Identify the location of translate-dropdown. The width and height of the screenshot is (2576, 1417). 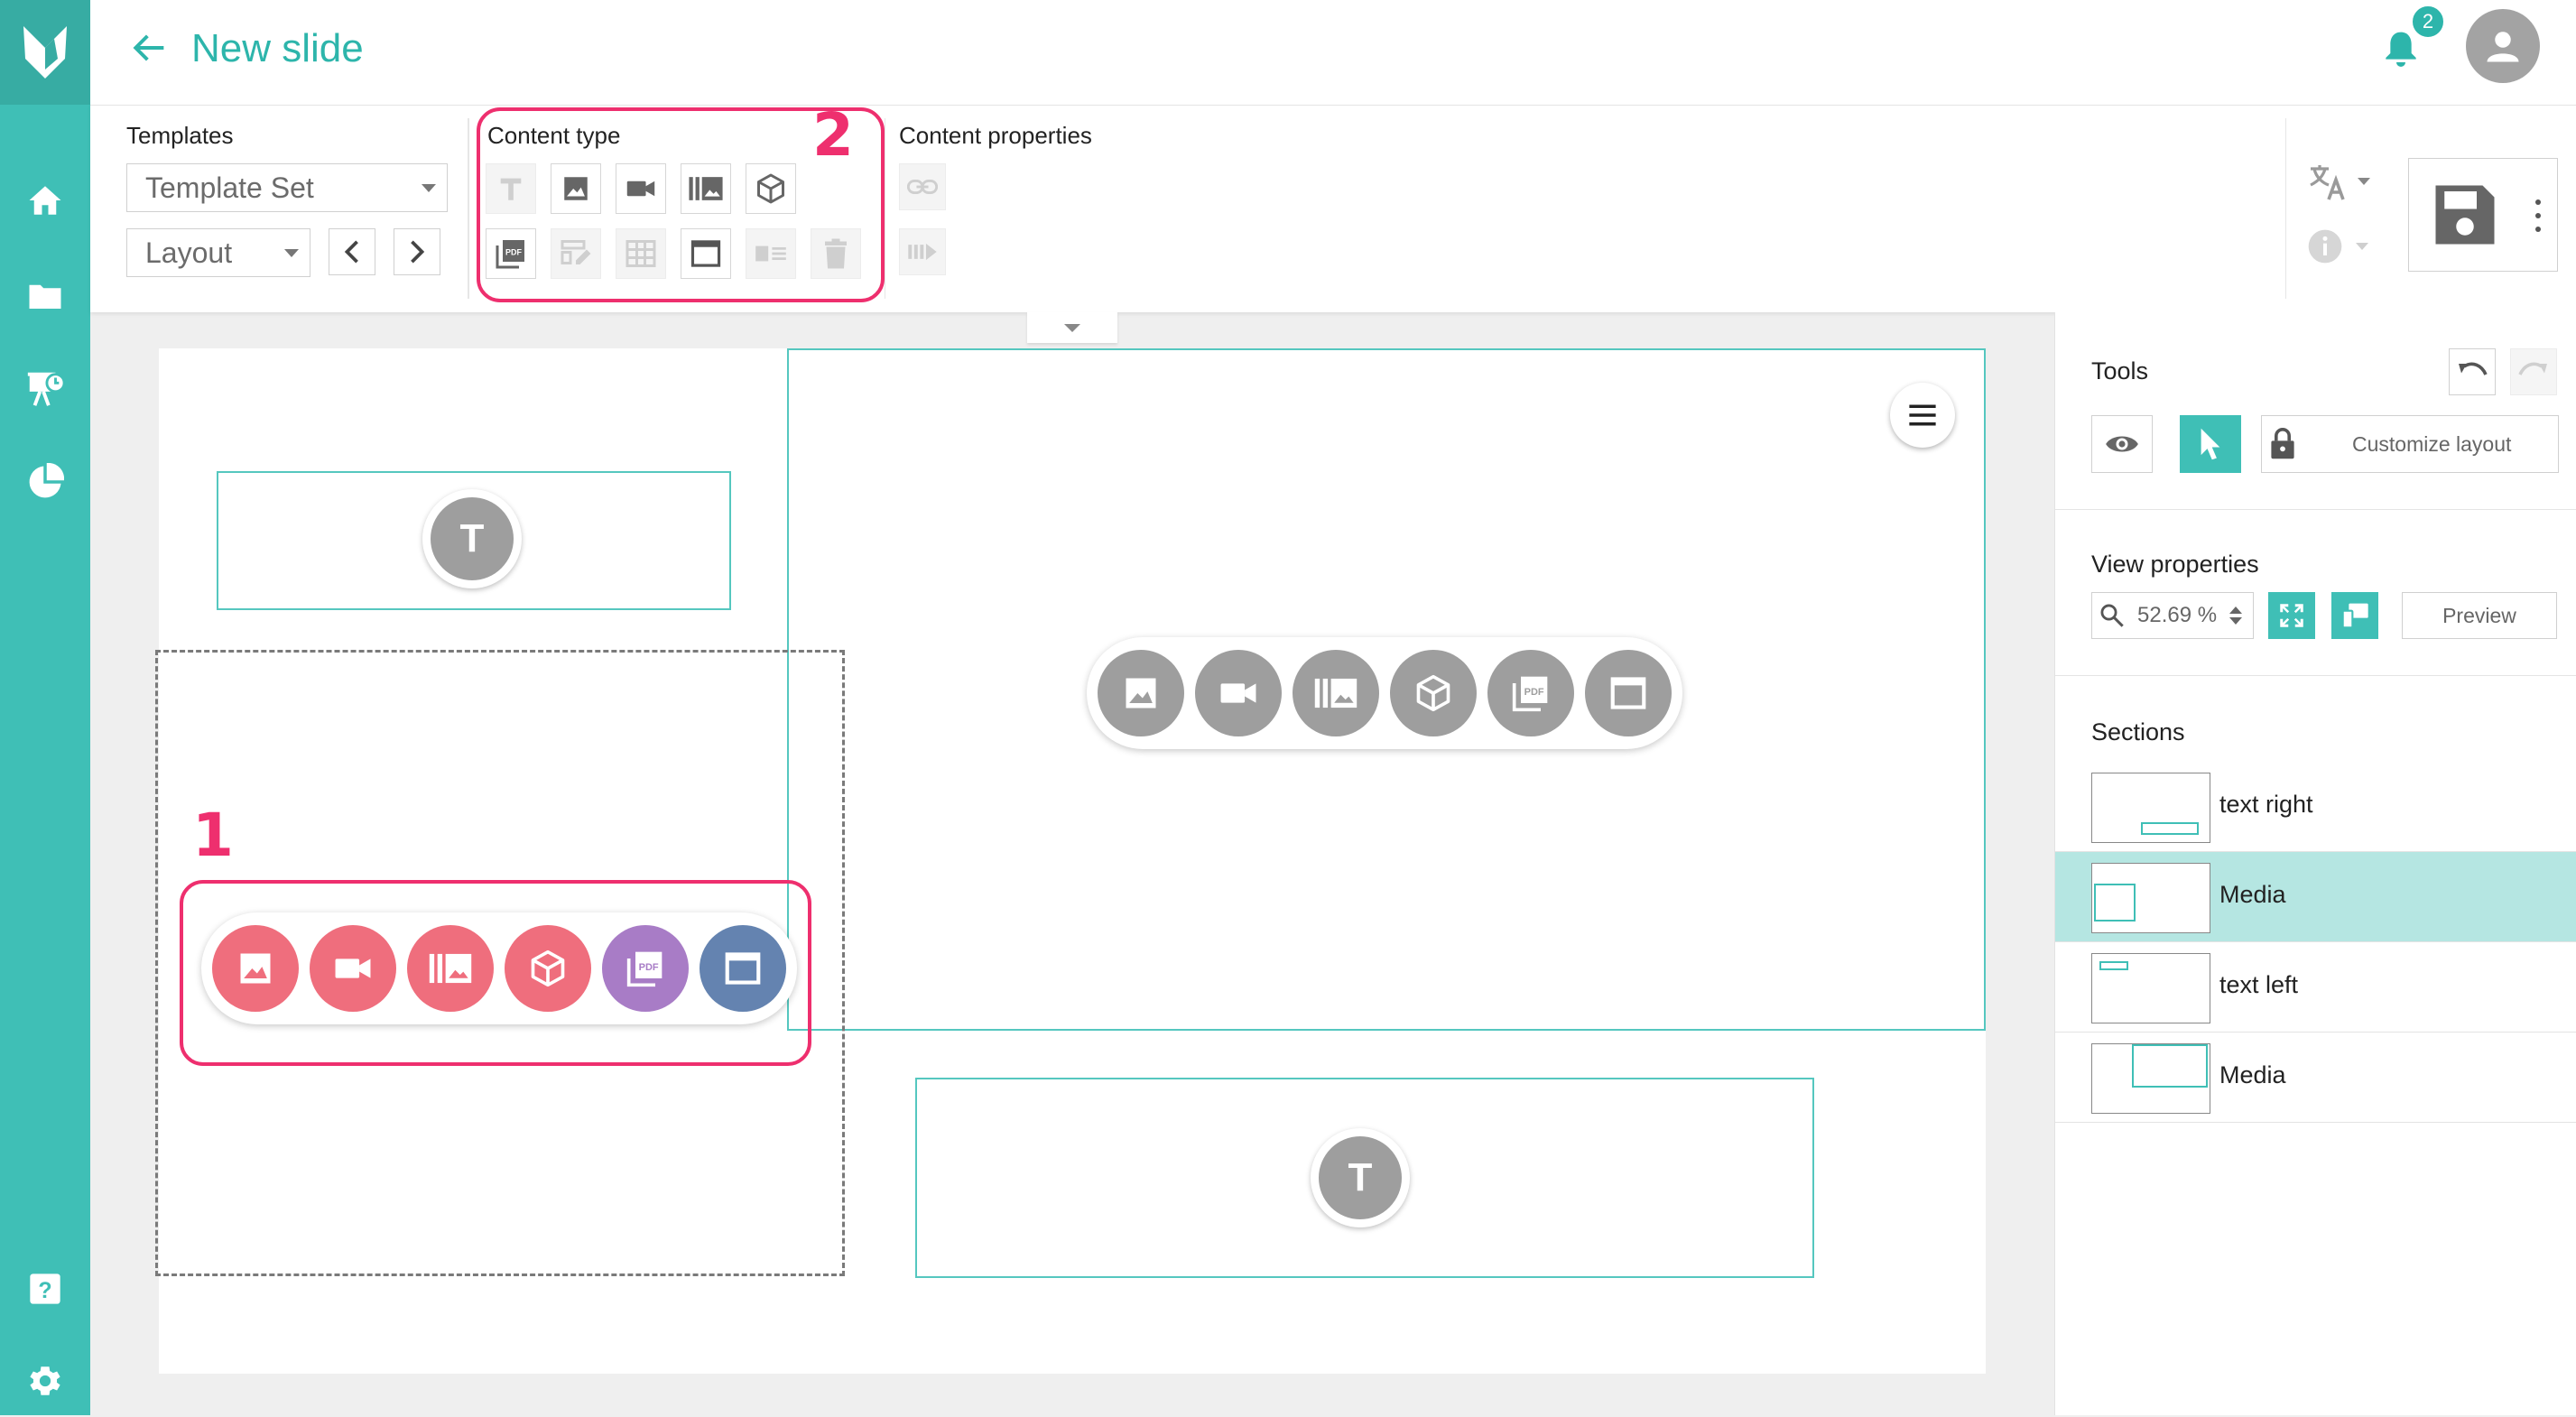
(2352, 181).